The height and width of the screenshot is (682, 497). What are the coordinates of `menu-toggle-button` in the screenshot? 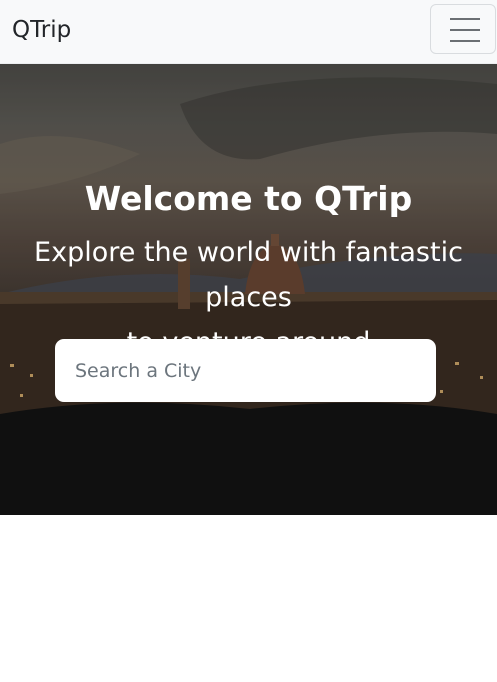 It's located at (463, 29).